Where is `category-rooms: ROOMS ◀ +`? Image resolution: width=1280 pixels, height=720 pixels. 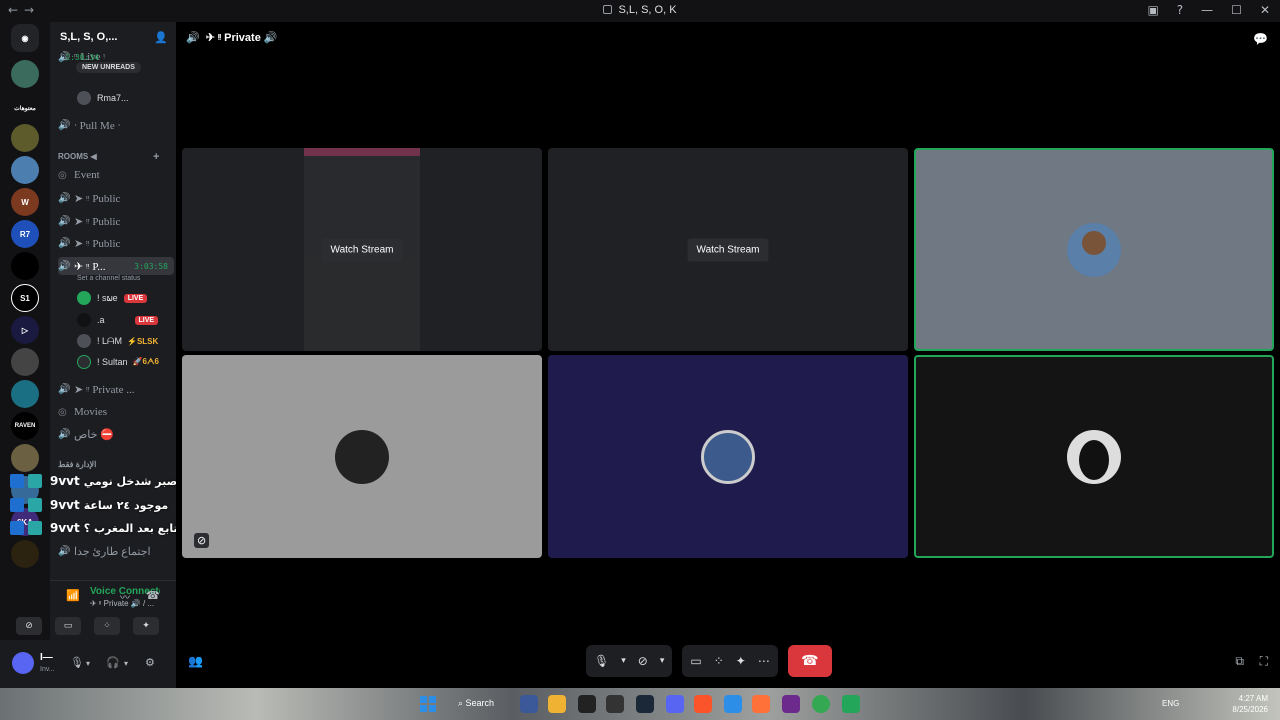 category-rooms: ROOMS ◀ + is located at coordinates (108, 157).